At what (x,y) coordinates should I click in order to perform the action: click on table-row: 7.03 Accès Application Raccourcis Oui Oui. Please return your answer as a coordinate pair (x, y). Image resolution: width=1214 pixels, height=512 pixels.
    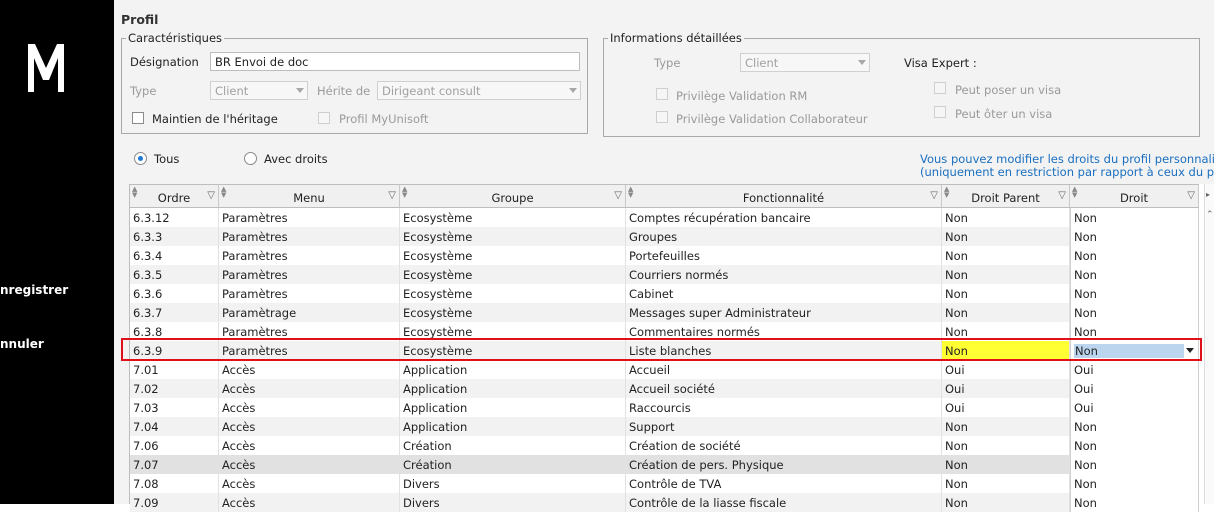
    Looking at the image, I should click on (664, 407).